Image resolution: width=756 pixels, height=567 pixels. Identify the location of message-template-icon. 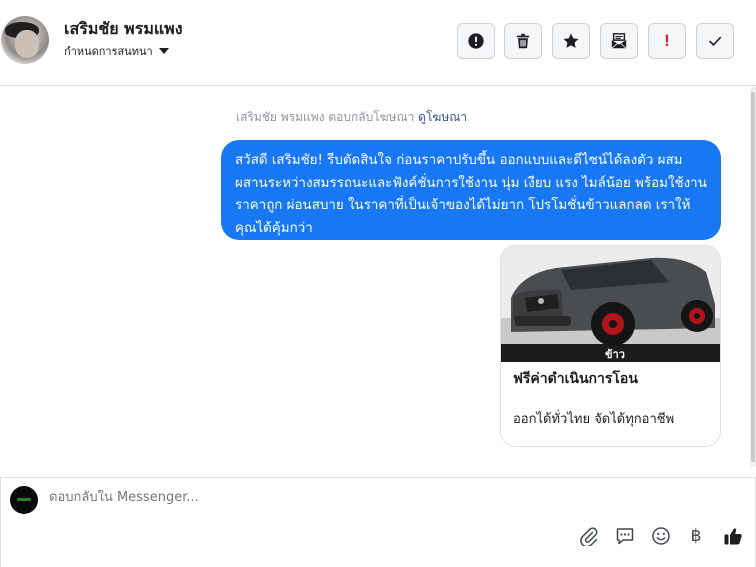
(625, 536).